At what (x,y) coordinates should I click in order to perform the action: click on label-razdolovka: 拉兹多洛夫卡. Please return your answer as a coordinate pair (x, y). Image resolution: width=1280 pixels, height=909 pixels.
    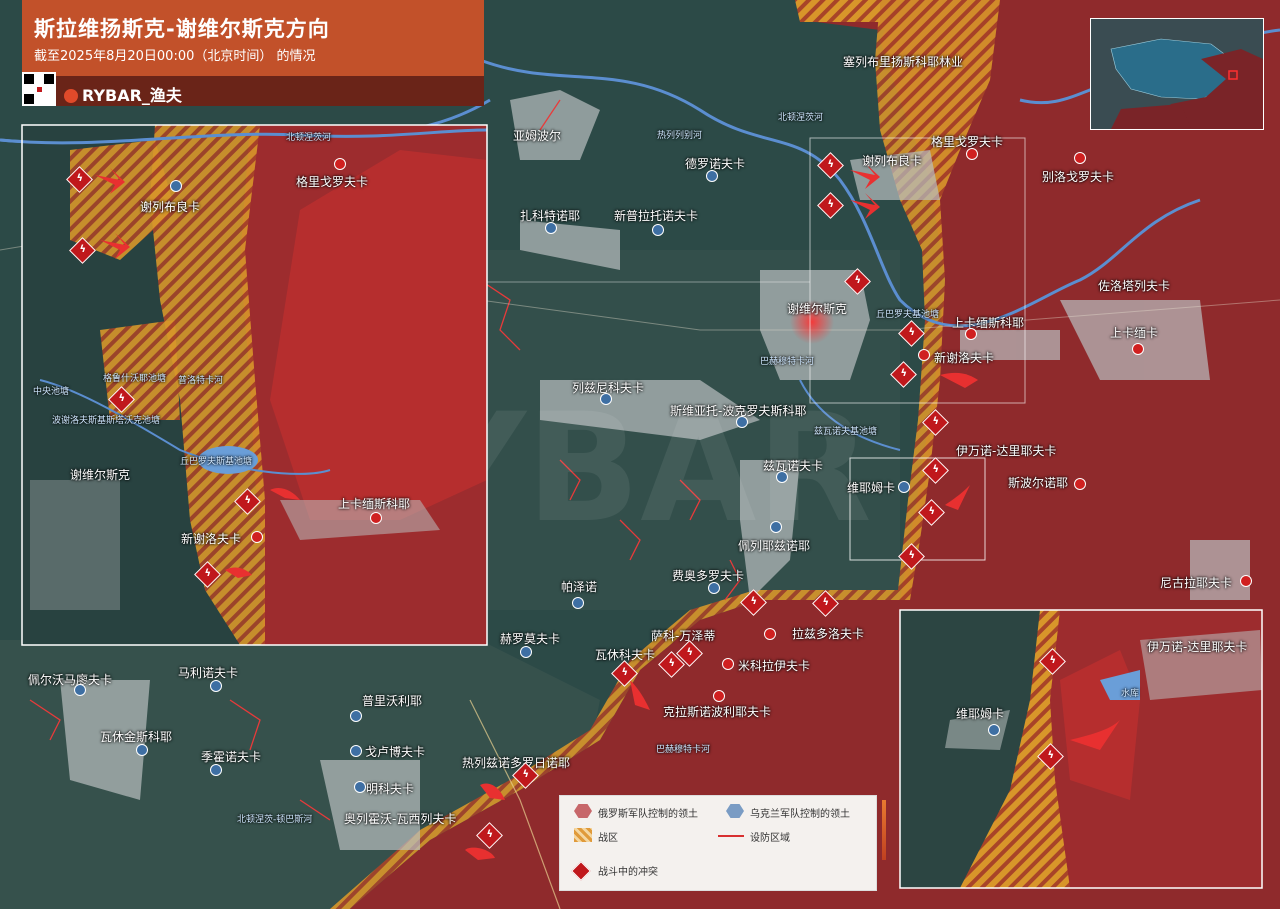
    Looking at the image, I should click on (828, 634).